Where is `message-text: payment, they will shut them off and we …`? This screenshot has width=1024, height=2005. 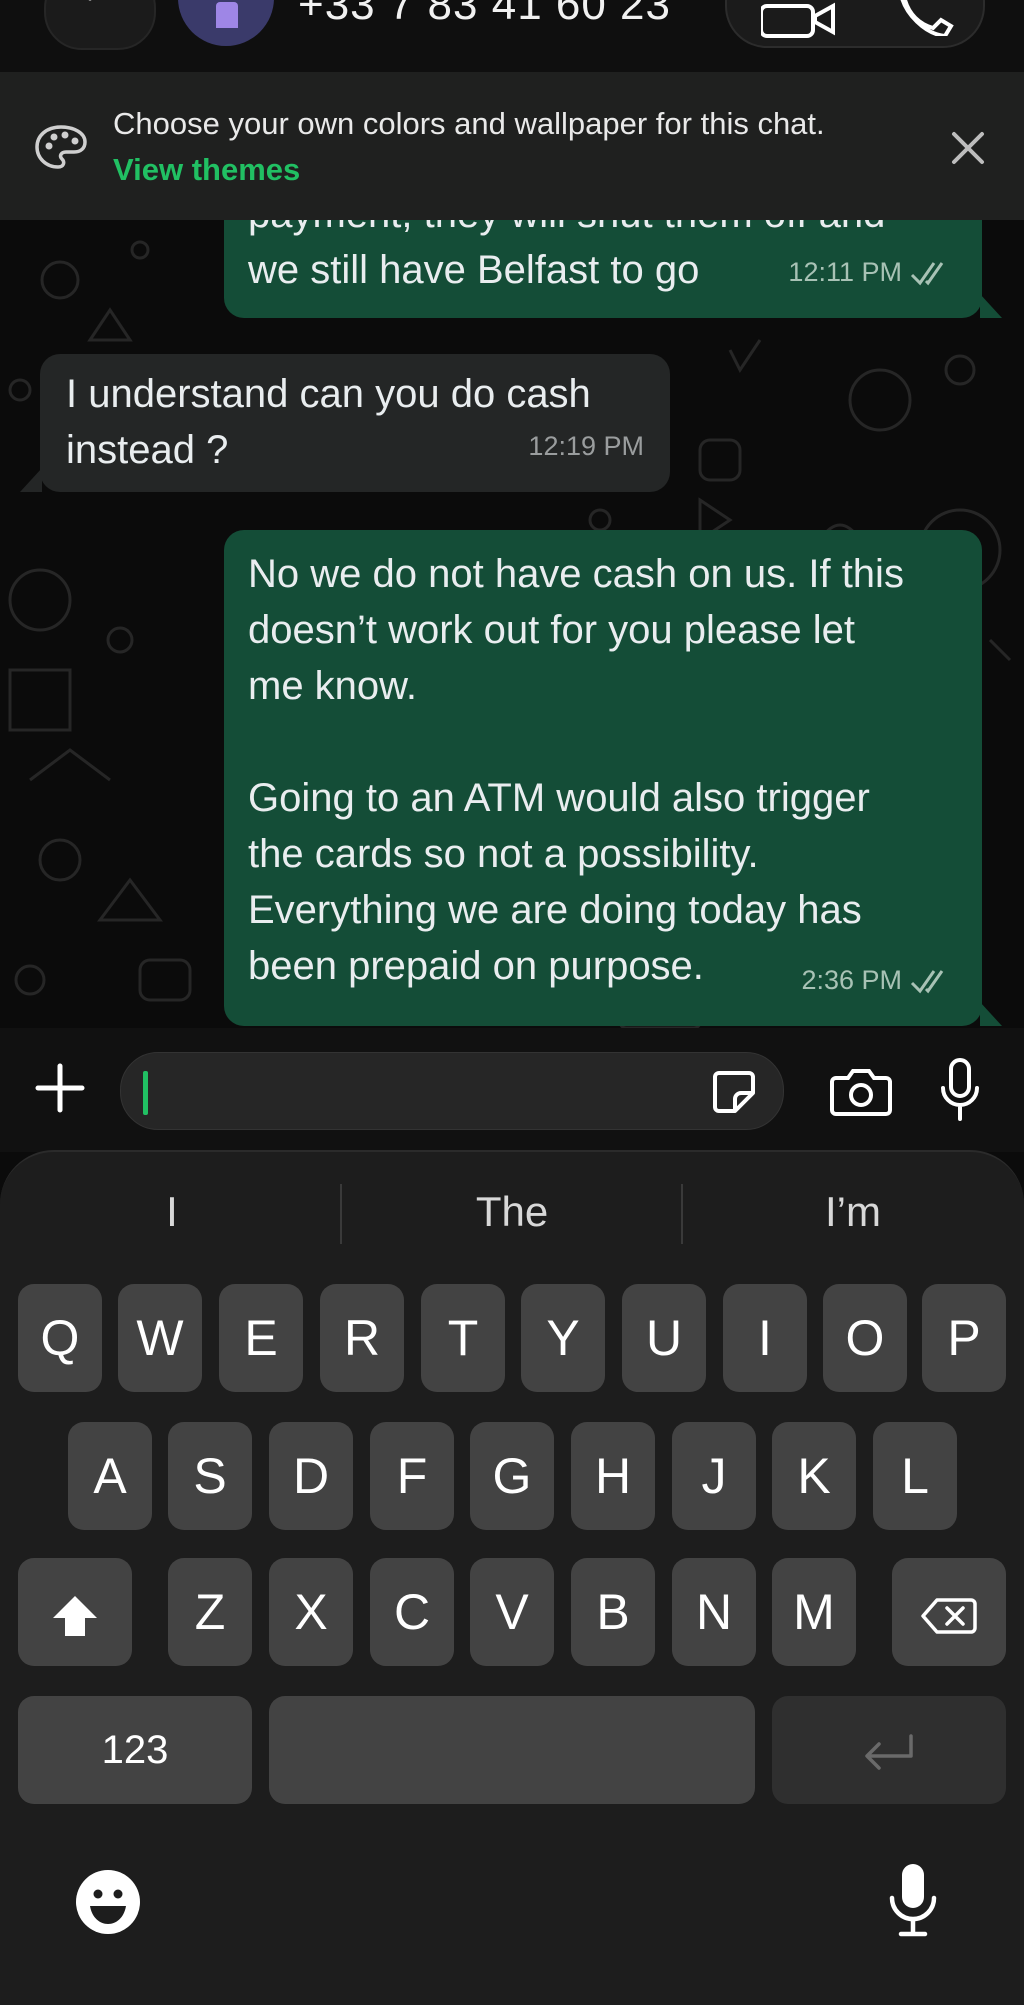
message-text: payment, they will shut them off and we … is located at coordinates (566, 256).